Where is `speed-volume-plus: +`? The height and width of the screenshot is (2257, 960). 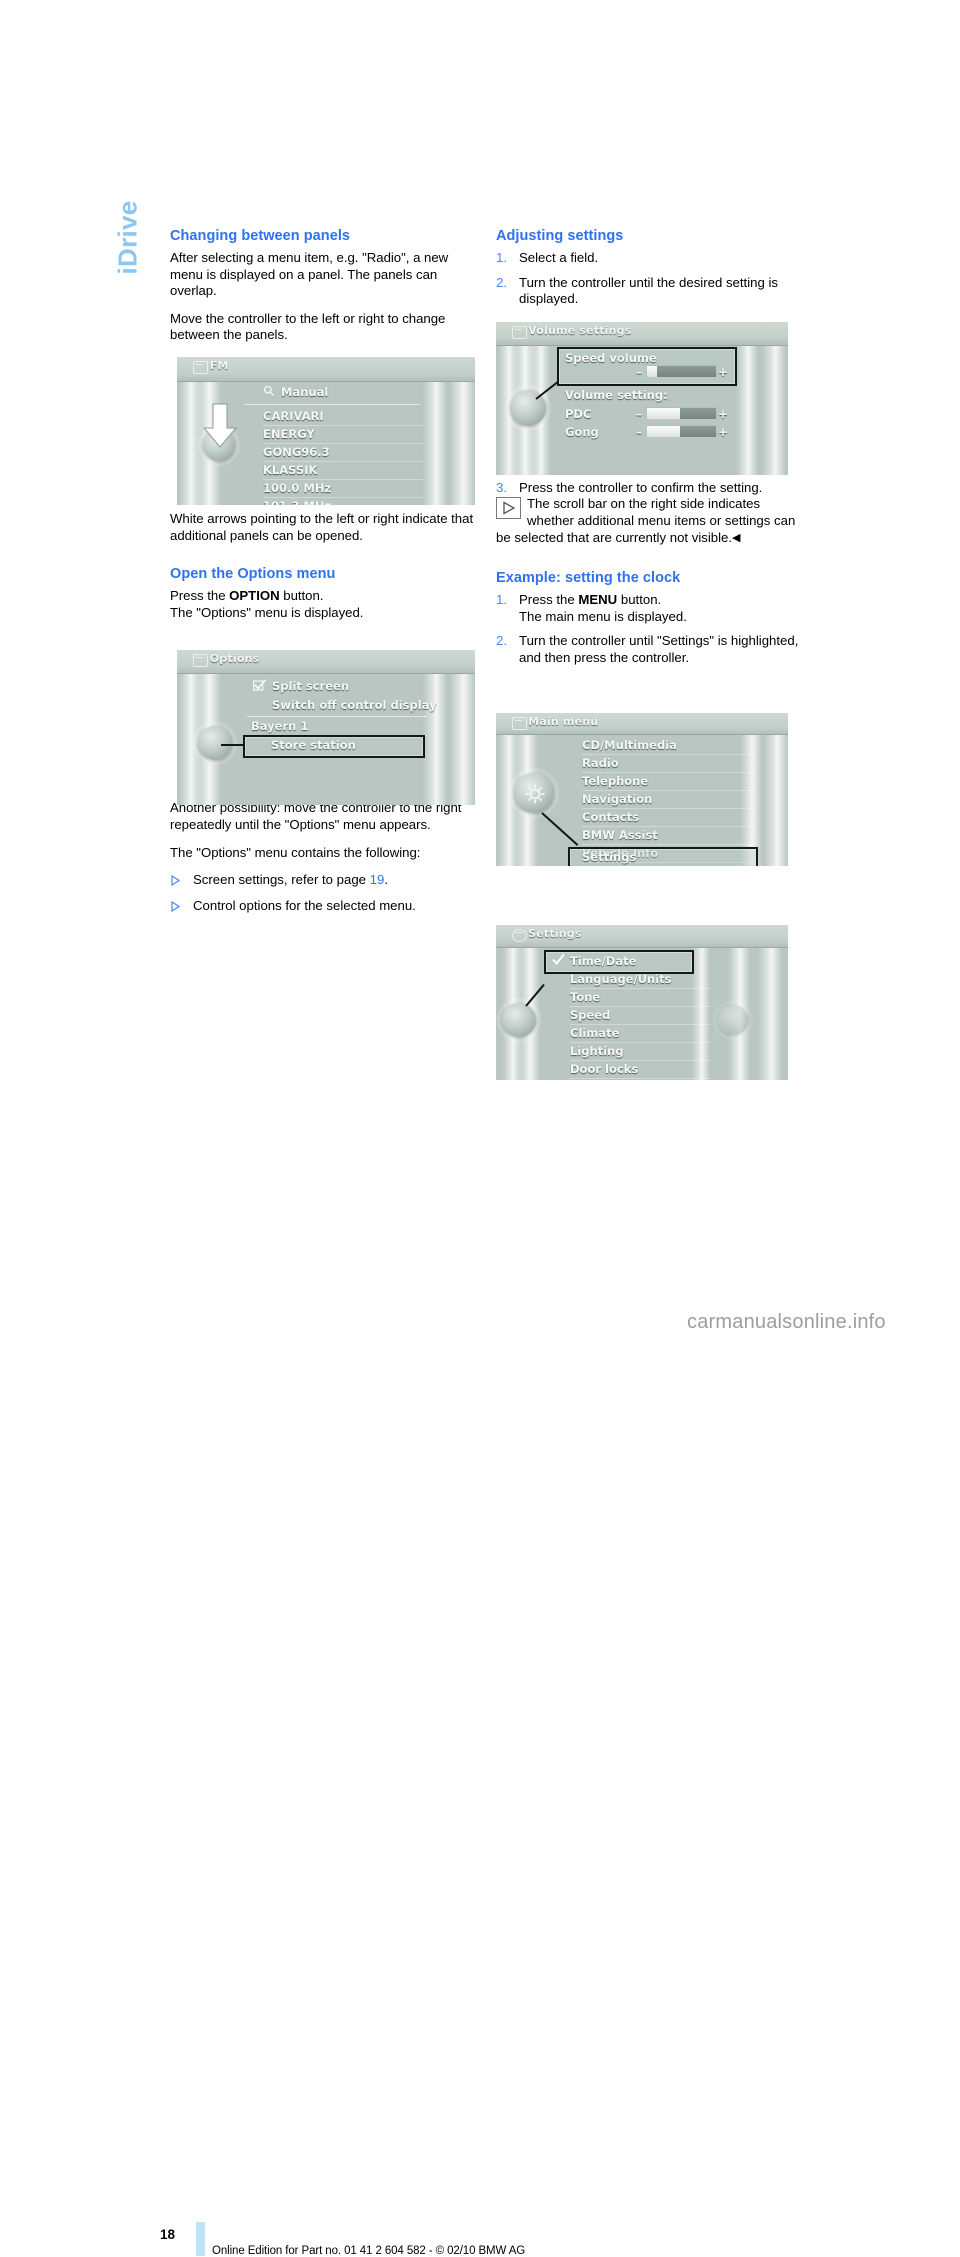
speed-volume-plus: + is located at coordinates (723, 372).